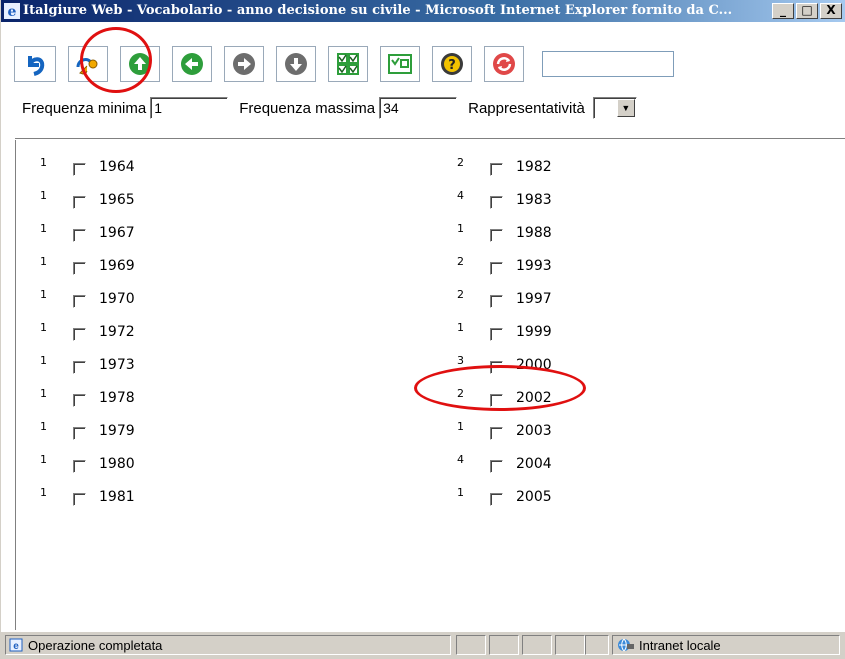 The height and width of the screenshot is (659, 845). What do you see at coordinates (137, 365) in the screenshot?
I see `year-row: 1 1973` at bounding box center [137, 365].